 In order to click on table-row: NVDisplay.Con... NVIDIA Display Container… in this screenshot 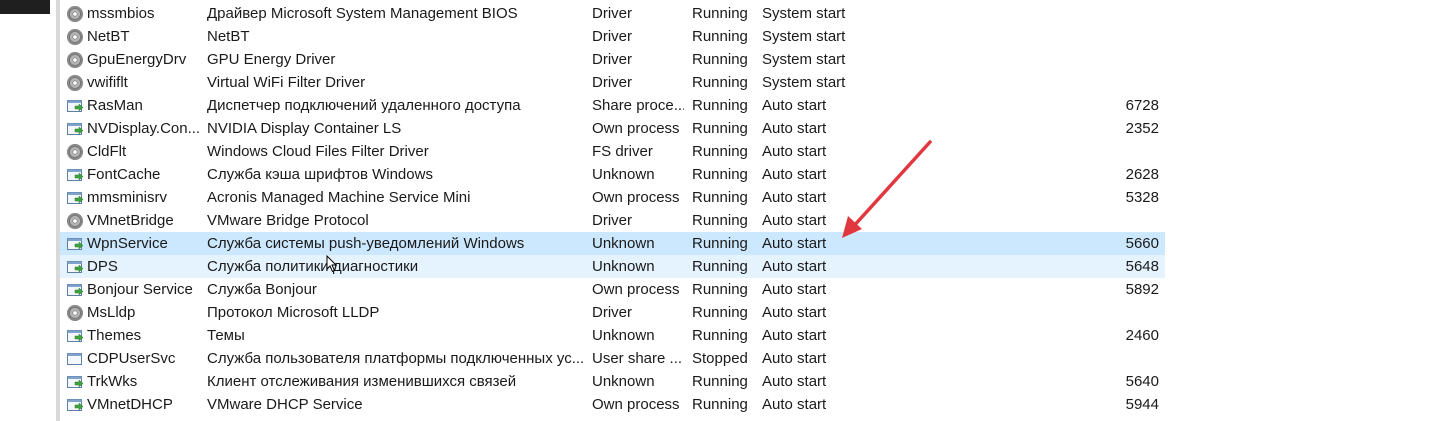, I will do `click(612, 128)`.